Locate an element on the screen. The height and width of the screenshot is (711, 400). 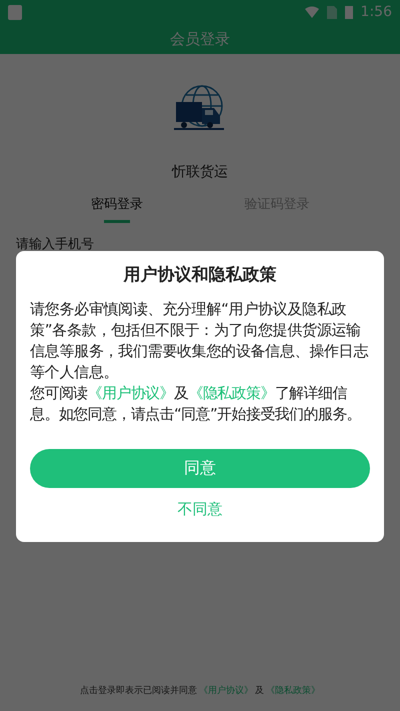
login-tab: 密码登录 is located at coordinates (116, 208).